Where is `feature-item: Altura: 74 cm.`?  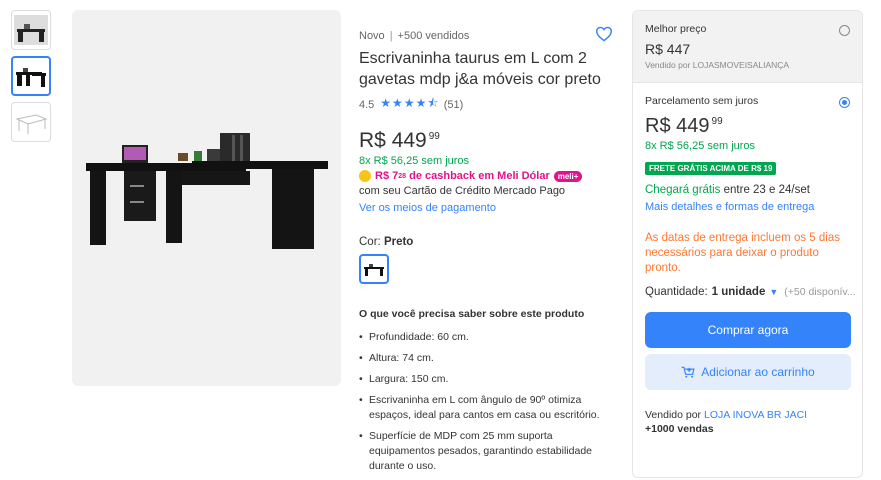 feature-item: Altura: 74 cm. is located at coordinates (489, 358).